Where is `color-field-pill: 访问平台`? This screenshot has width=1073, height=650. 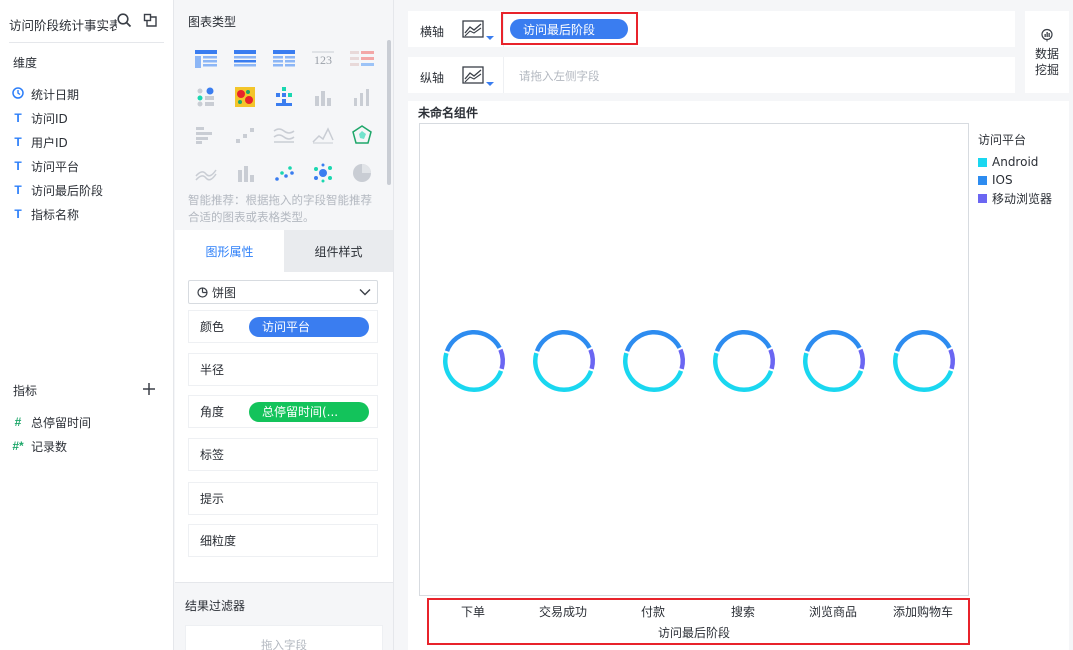
color-field-pill: 访问平台 is located at coordinates (309, 326).